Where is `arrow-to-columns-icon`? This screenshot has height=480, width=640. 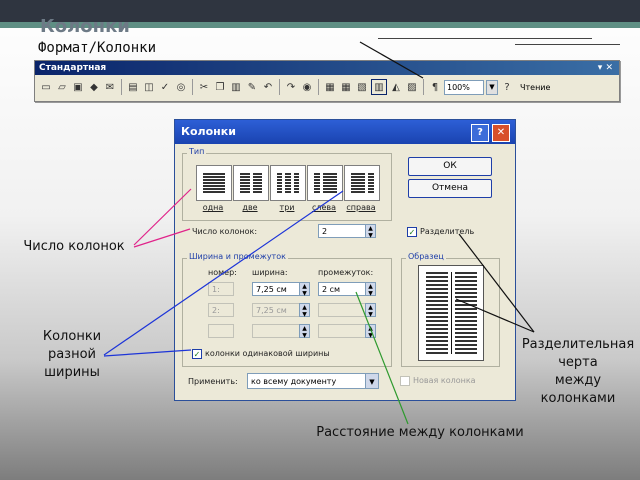 arrow-to-columns-icon is located at coordinates (391, 60).